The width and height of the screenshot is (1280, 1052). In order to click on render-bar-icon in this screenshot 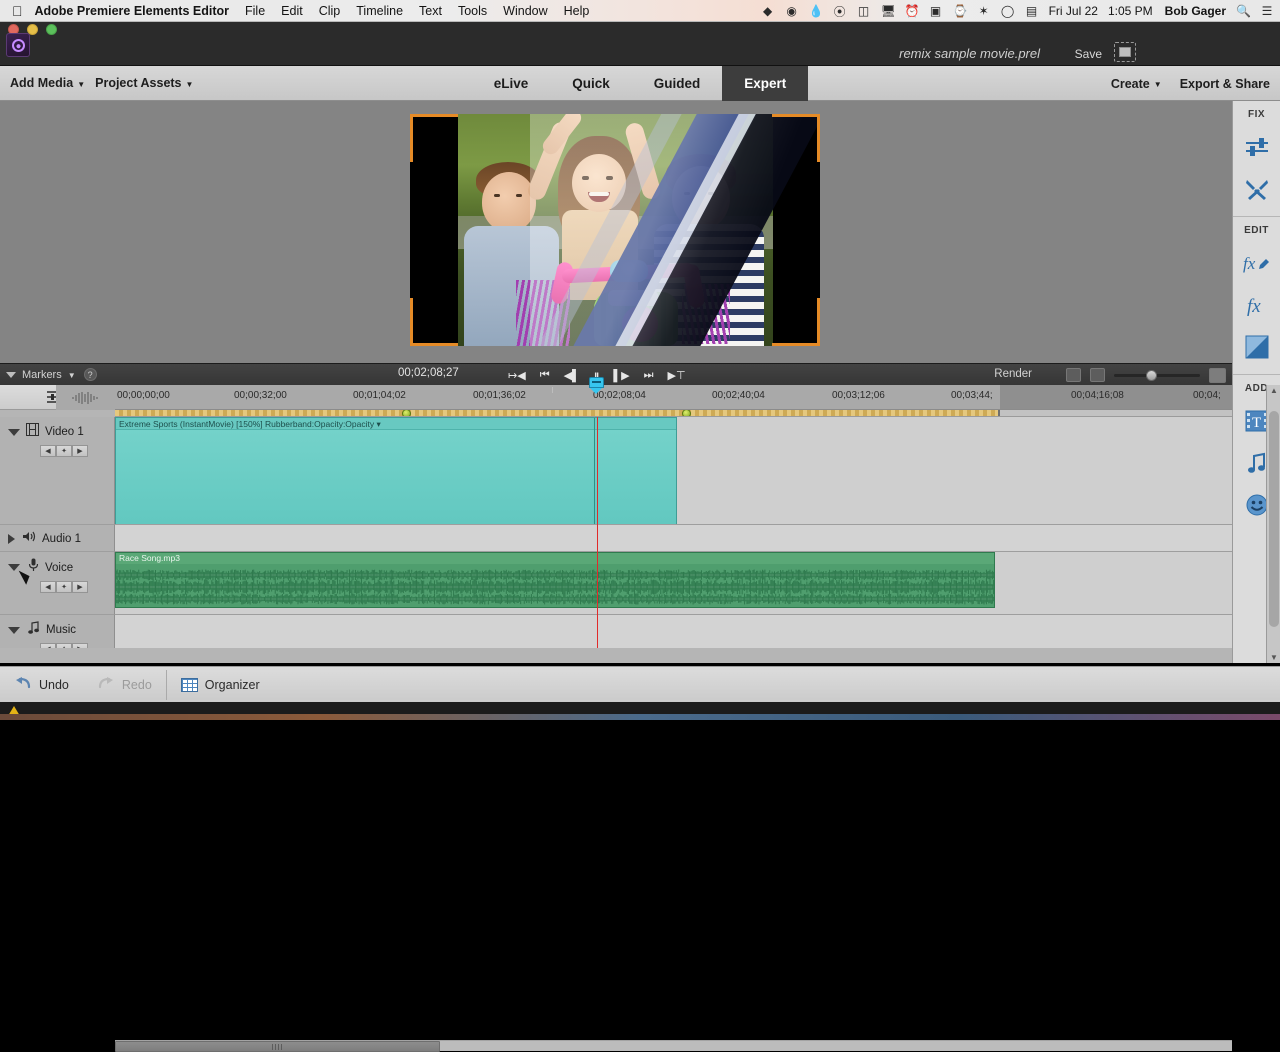, I will do `click(1097, 375)`.